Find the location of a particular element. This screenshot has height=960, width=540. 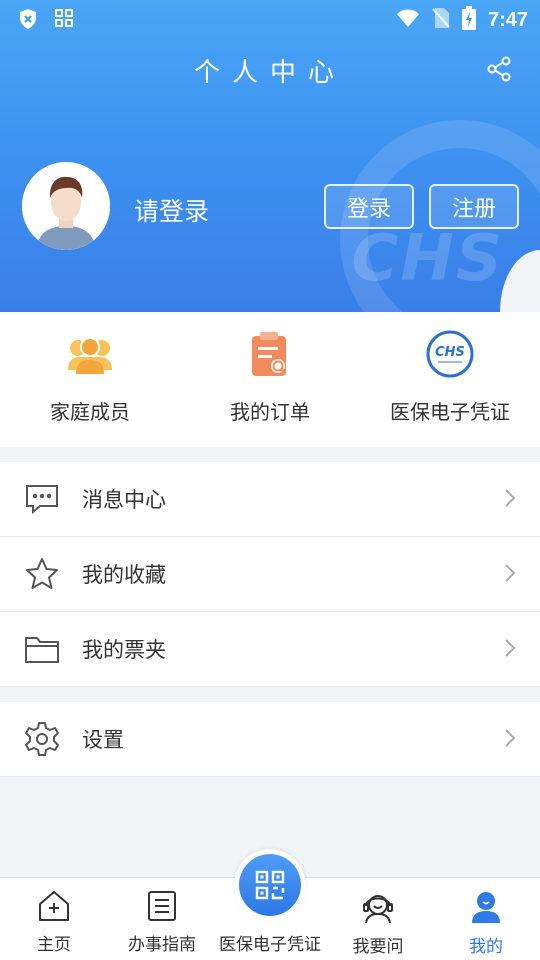

tab-ask: 我要问 is located at coordinates (378, 919).